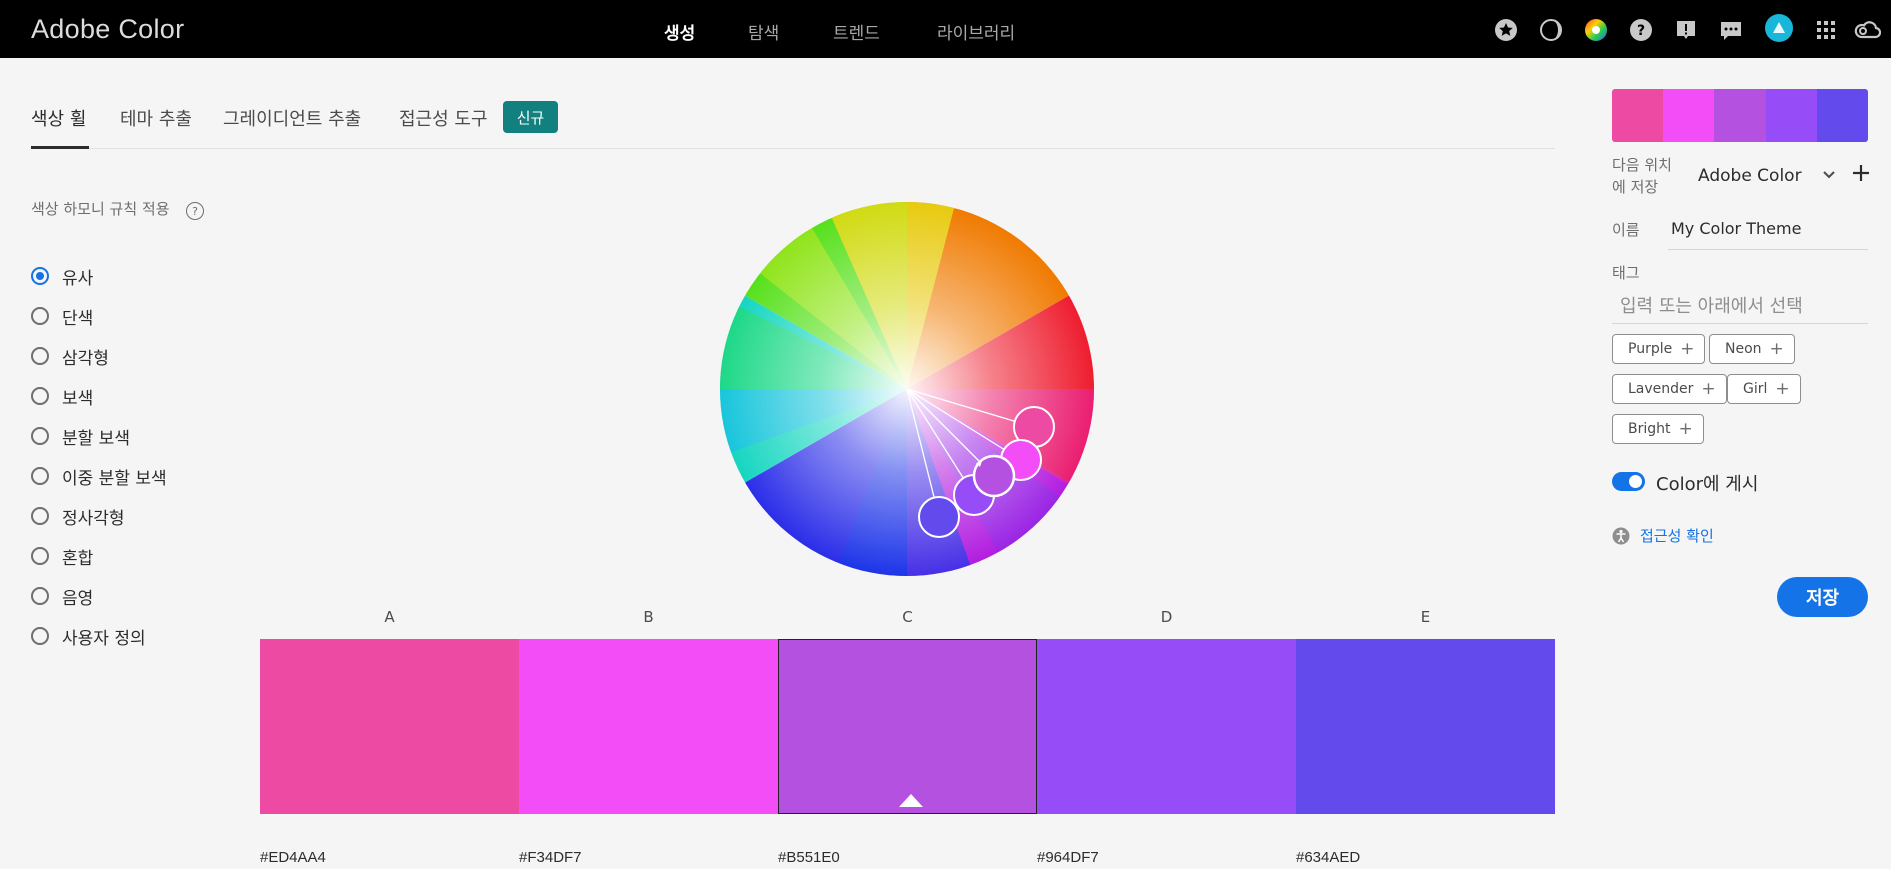 The image size is (1891, 869). What do you see at coordinates (1658, 429) in the screenshot?
I see `tag-bright: Bright +` at bounding box center [1658, 429].